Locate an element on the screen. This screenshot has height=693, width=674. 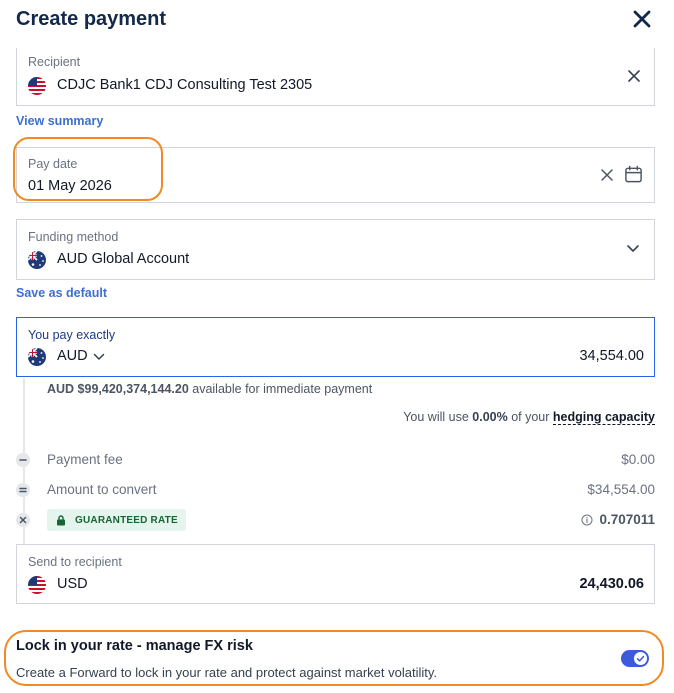
clear-date-icon is located at coordinates (607, 175).